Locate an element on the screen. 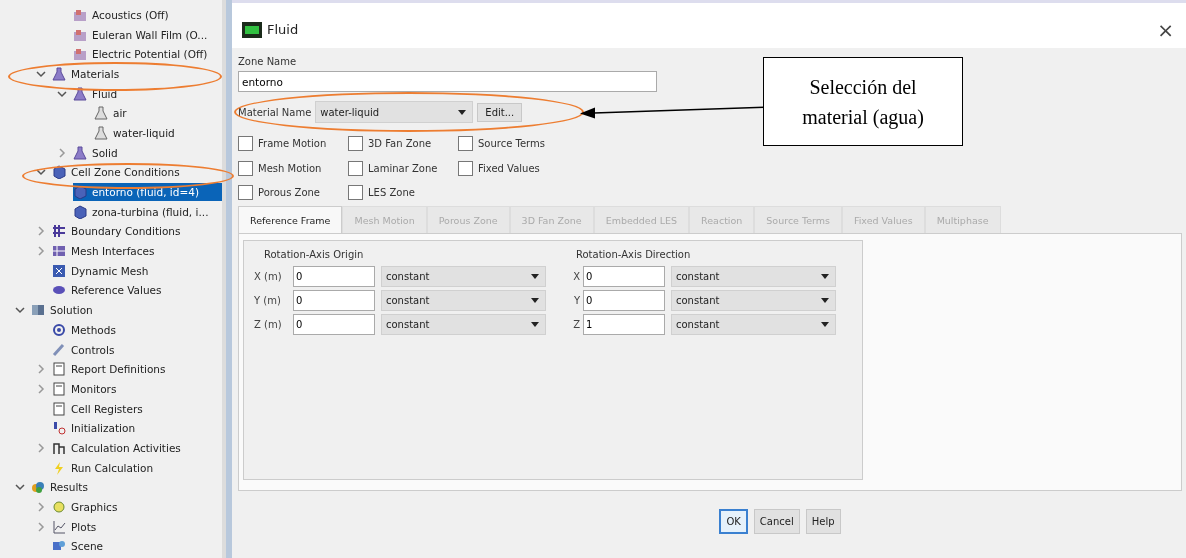  dialog-button: OK is located at coordinates (733, 521).